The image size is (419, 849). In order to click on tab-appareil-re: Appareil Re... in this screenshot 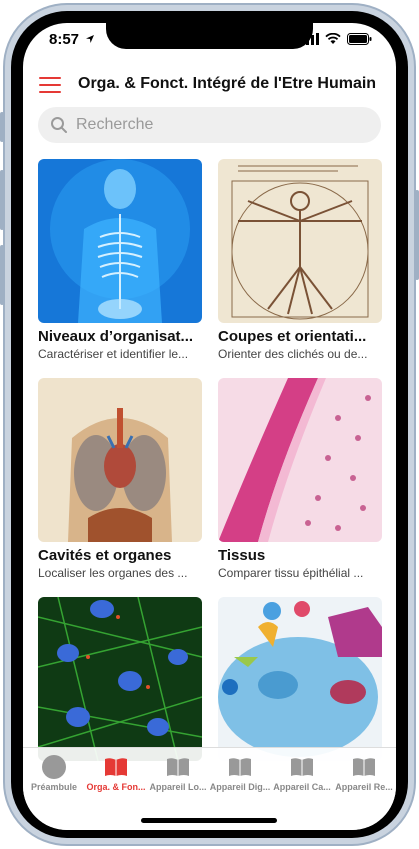, I will do `click(364, 773)`.